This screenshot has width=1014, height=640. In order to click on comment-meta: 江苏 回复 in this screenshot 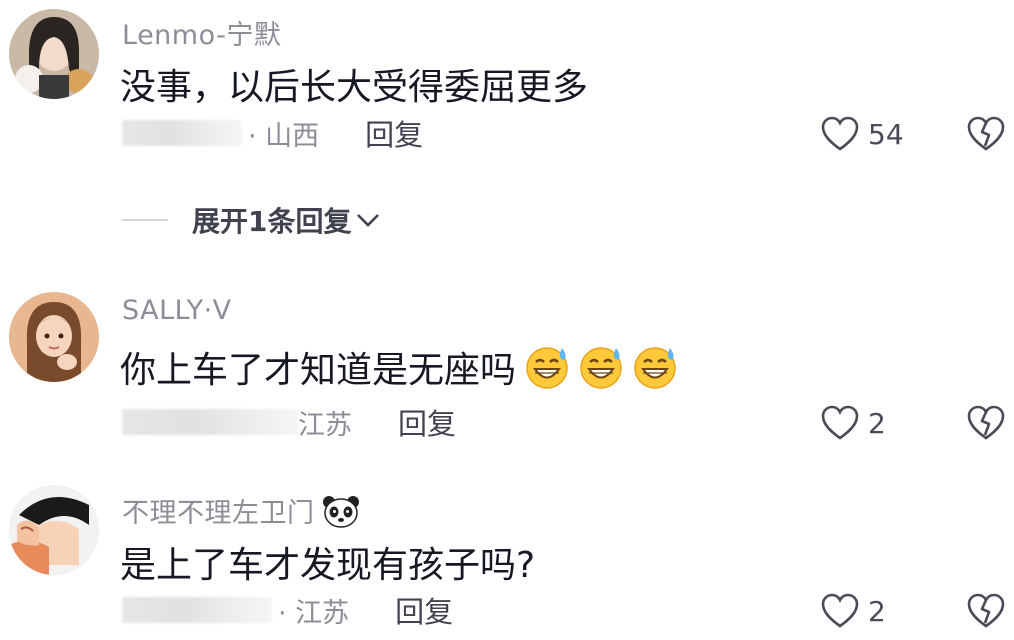, I will do `click(289, 423)`.